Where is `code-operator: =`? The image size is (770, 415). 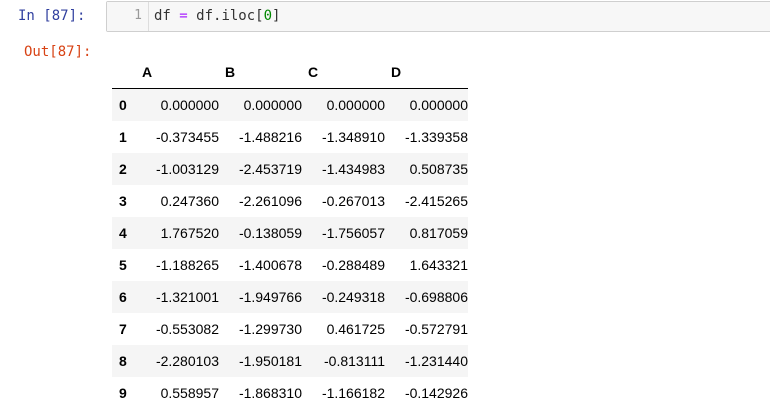
code-operator: = is located at coordinates (183, 16).